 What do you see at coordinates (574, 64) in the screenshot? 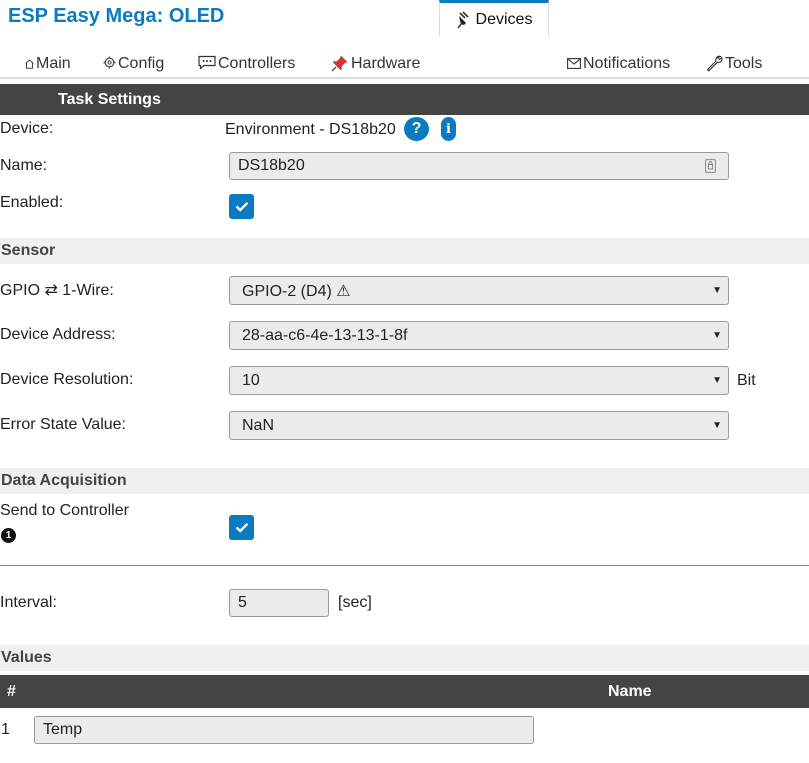
I see `envelope-icon` at bounding box center [574, 64].